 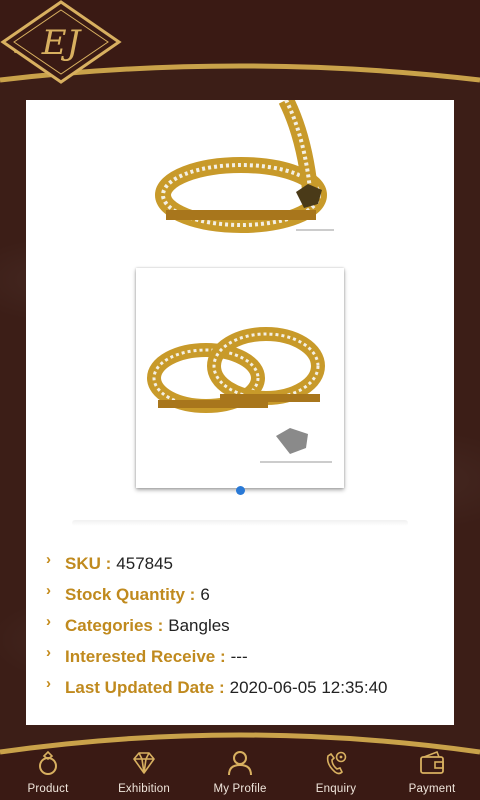 I want to click on divider, so click(x=240, y=523).